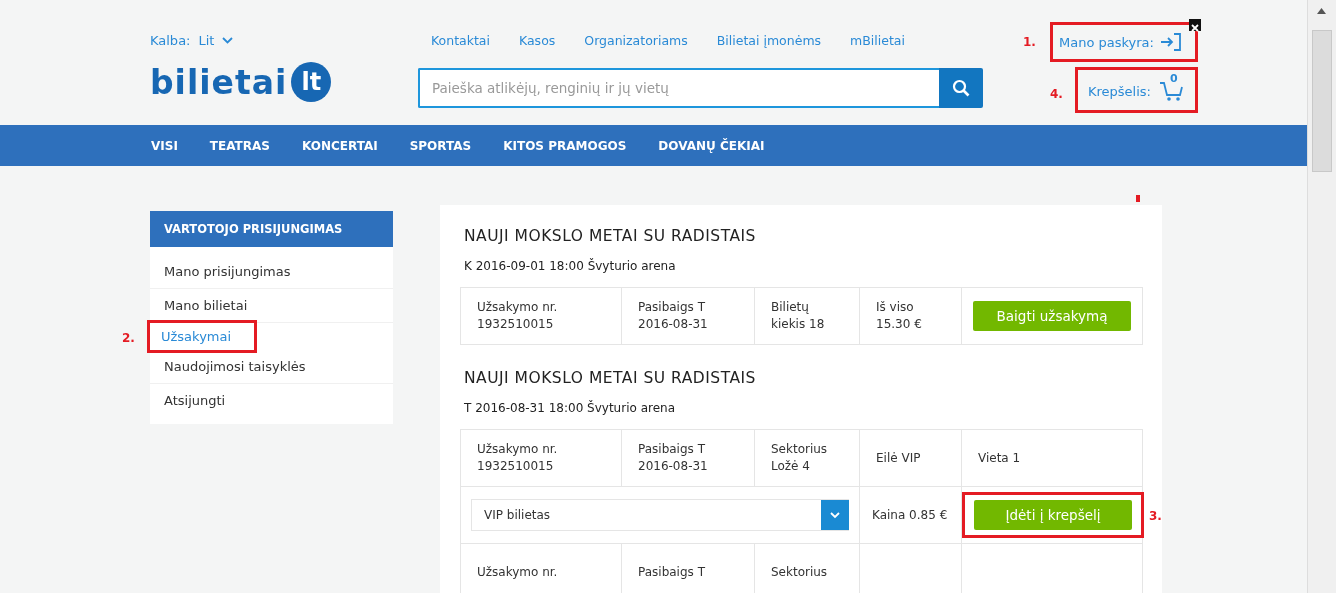 Image resolution: width=1336 pixels, height=593 pixels. I want to click on account-link: Mano paskyra:, so click(1120, 42).